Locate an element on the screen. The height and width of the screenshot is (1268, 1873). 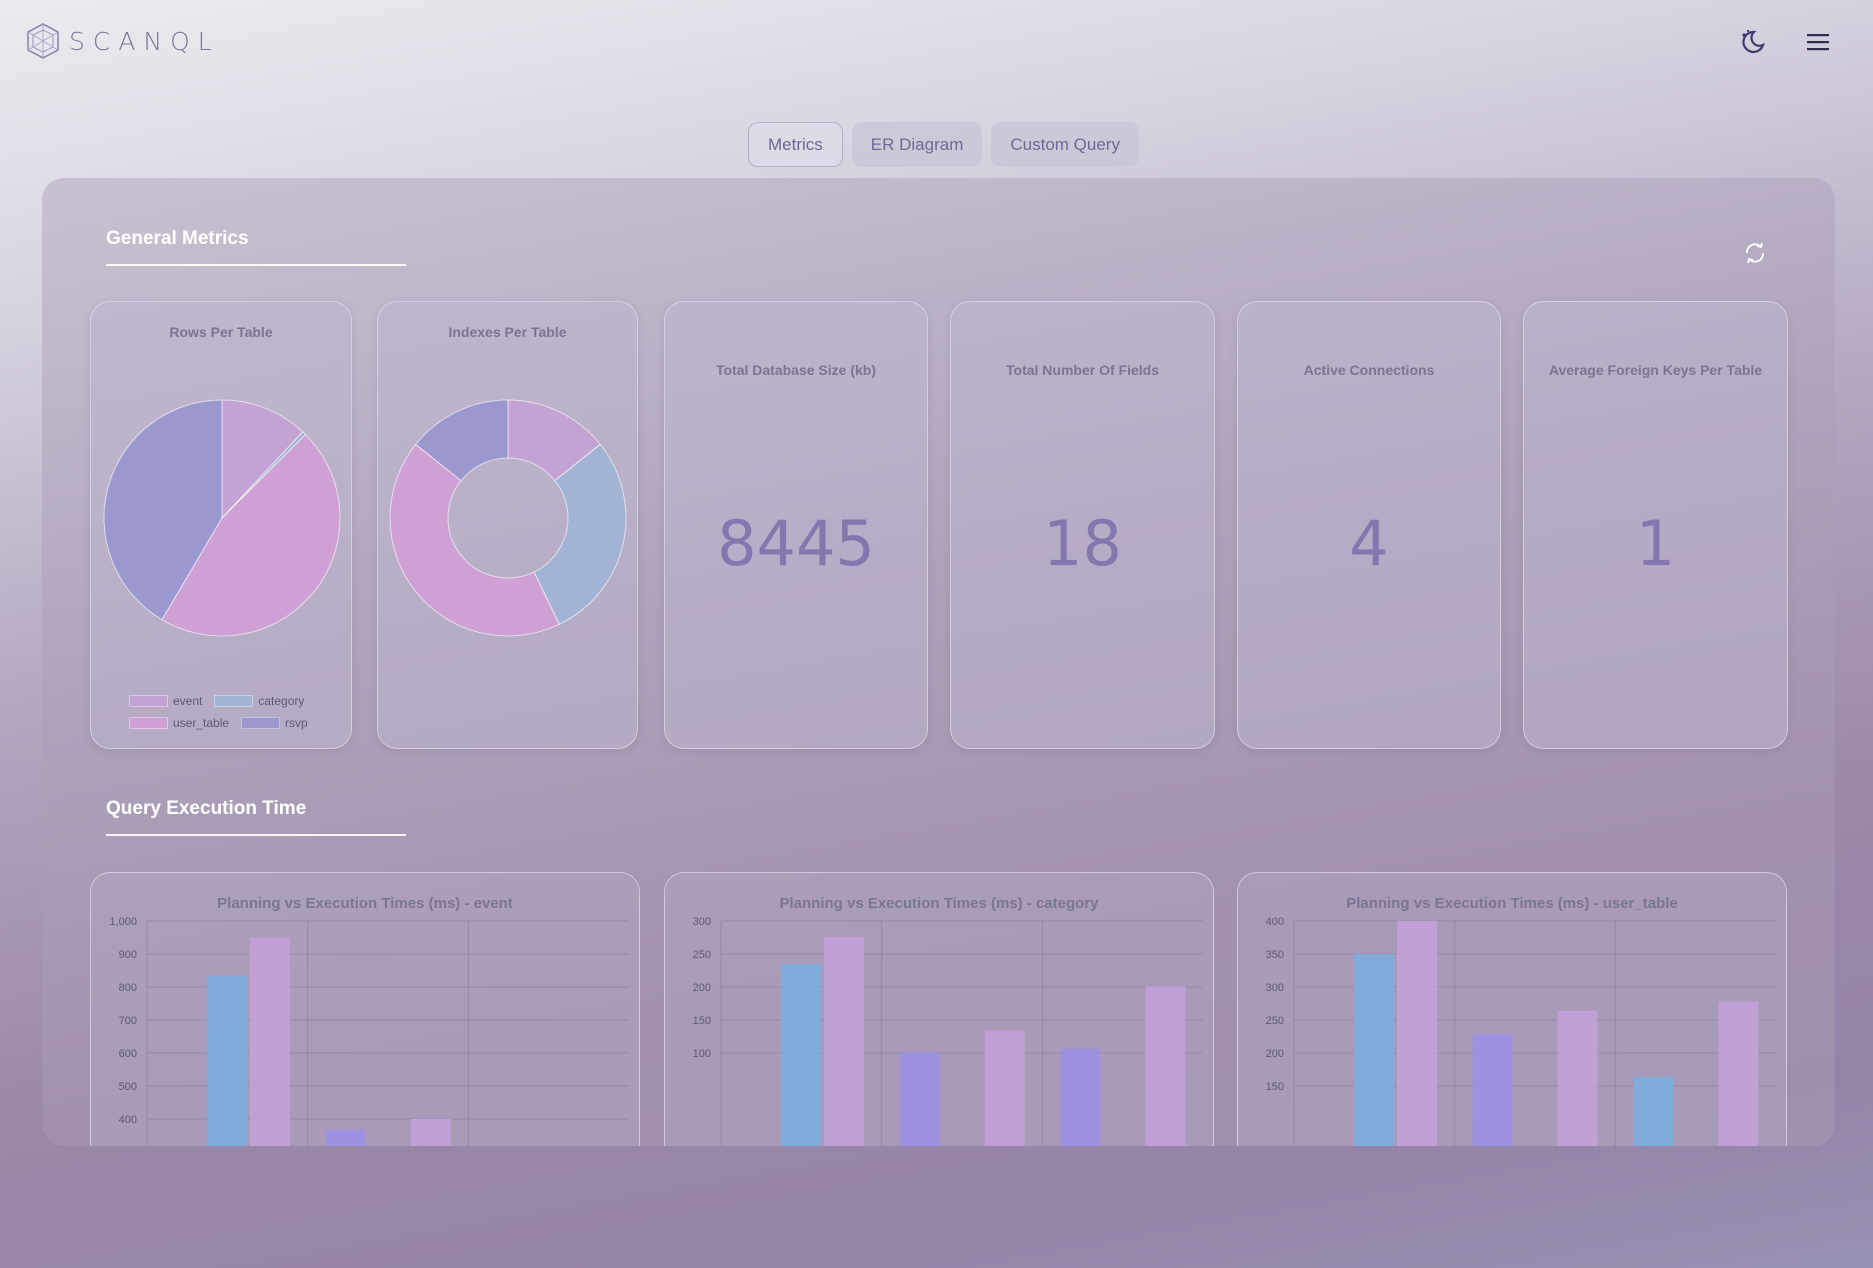
tab-metrics: Metrics is located at coordinates (795, 144).